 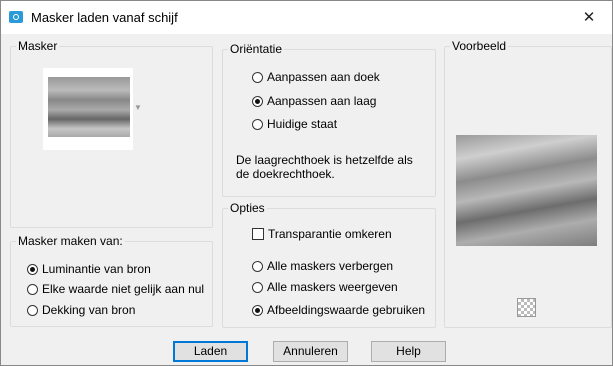 What do you see at coordinates (138, 107) in the screenshot?
I see `chevron-down-icon: ▼` at bounding box center [138, 107].